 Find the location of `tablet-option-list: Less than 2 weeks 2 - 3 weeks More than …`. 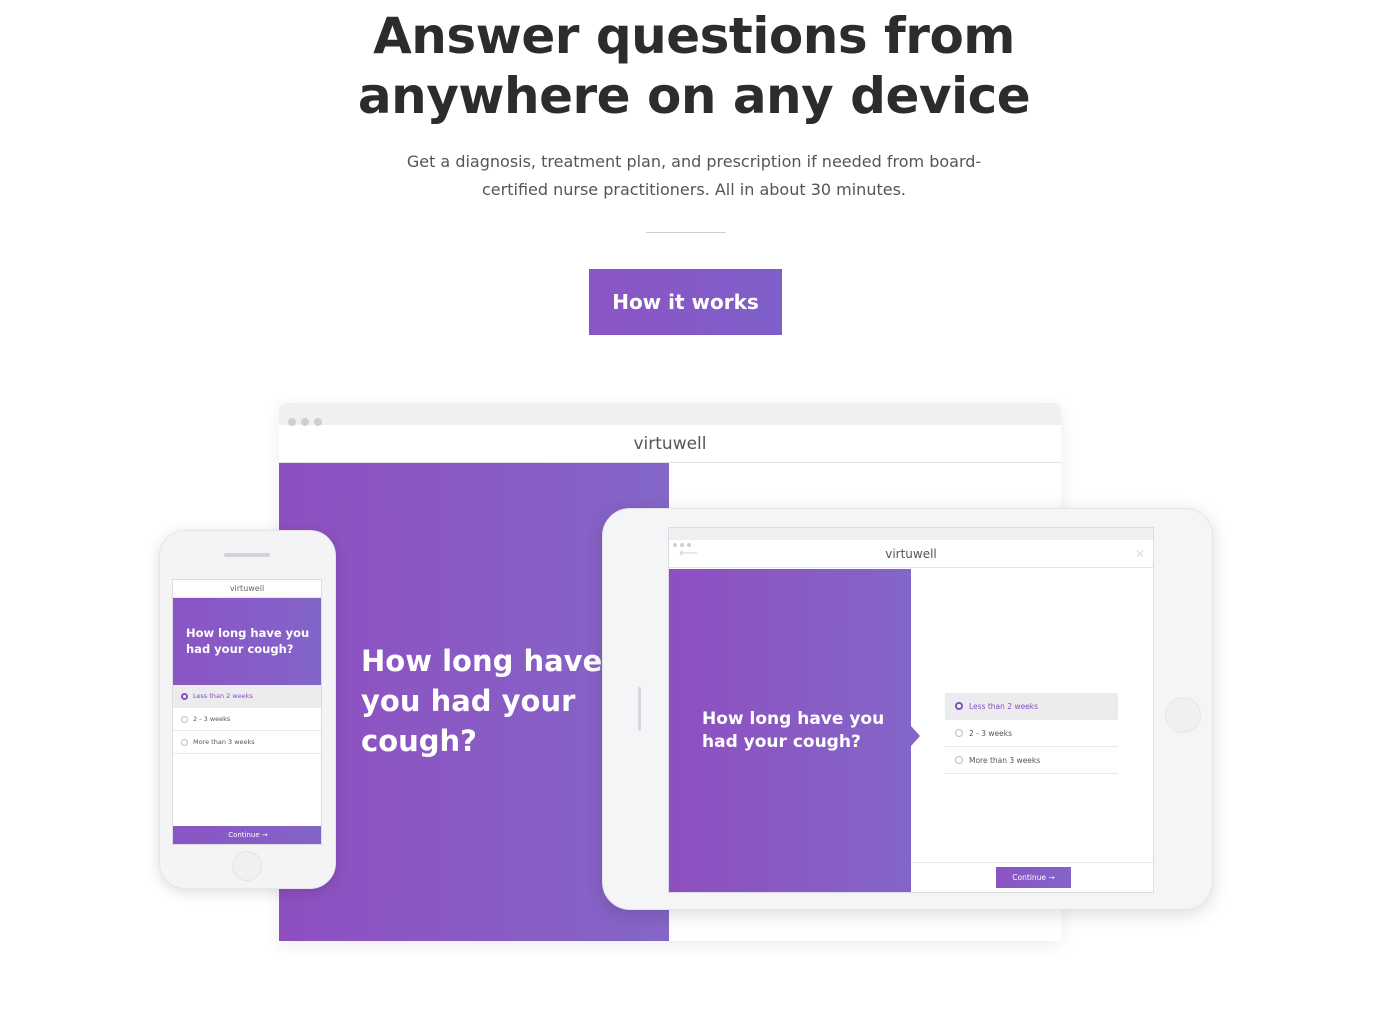

tablet-option-list: Less than 2 weeks 2 - 3 weeks More than … is located at coordinates (1031, 733).